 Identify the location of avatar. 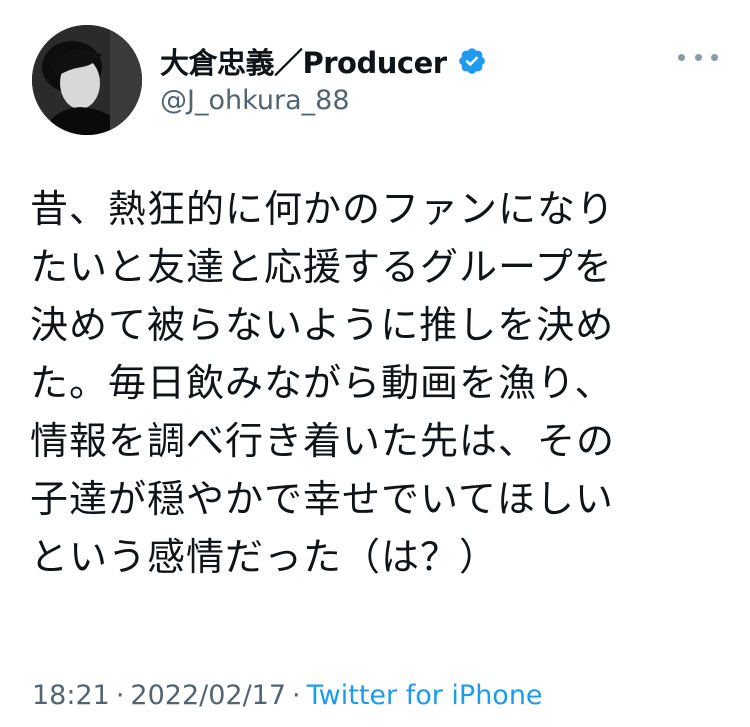
(87, 80).